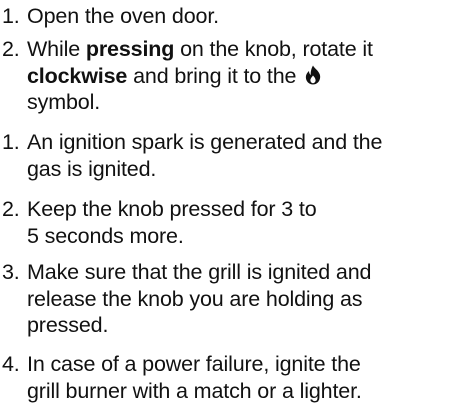  What do you see at coordinates (77, 75) in the screenshot?
I see `emphasis-clockwise: clockwise` at bounding box center [77, 75].